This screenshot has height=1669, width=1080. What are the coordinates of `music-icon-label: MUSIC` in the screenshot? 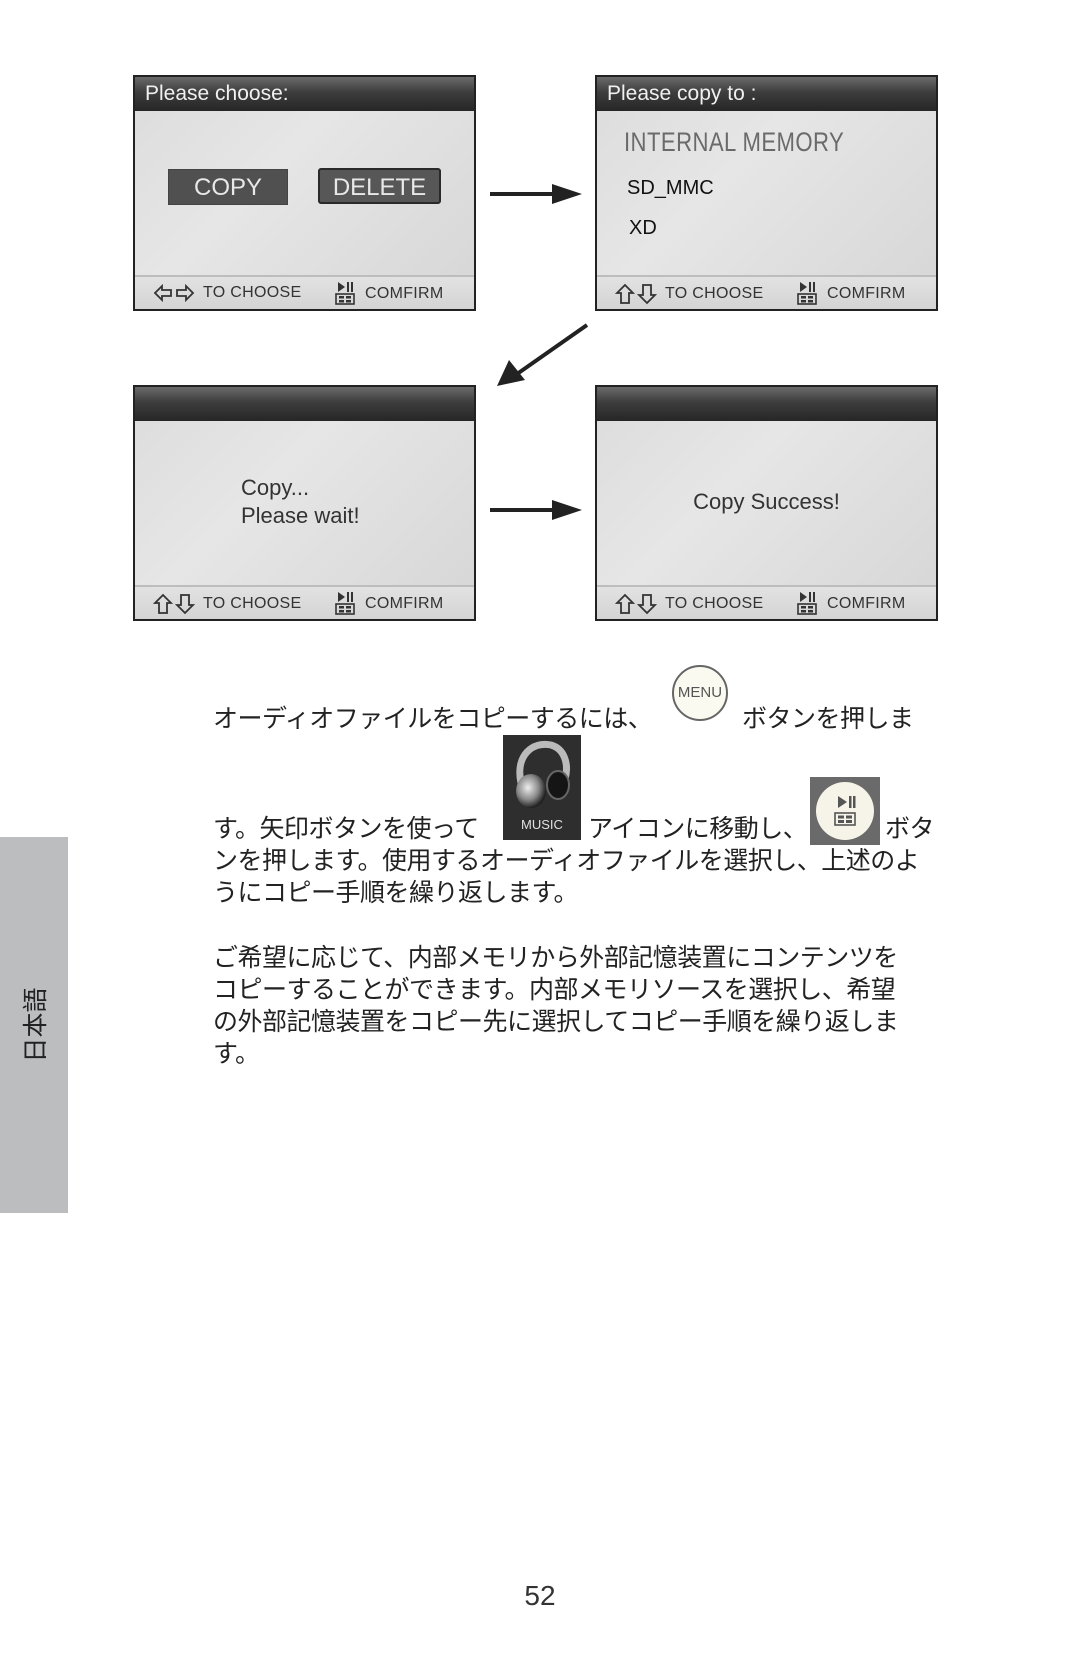 It's located at (542, 824).